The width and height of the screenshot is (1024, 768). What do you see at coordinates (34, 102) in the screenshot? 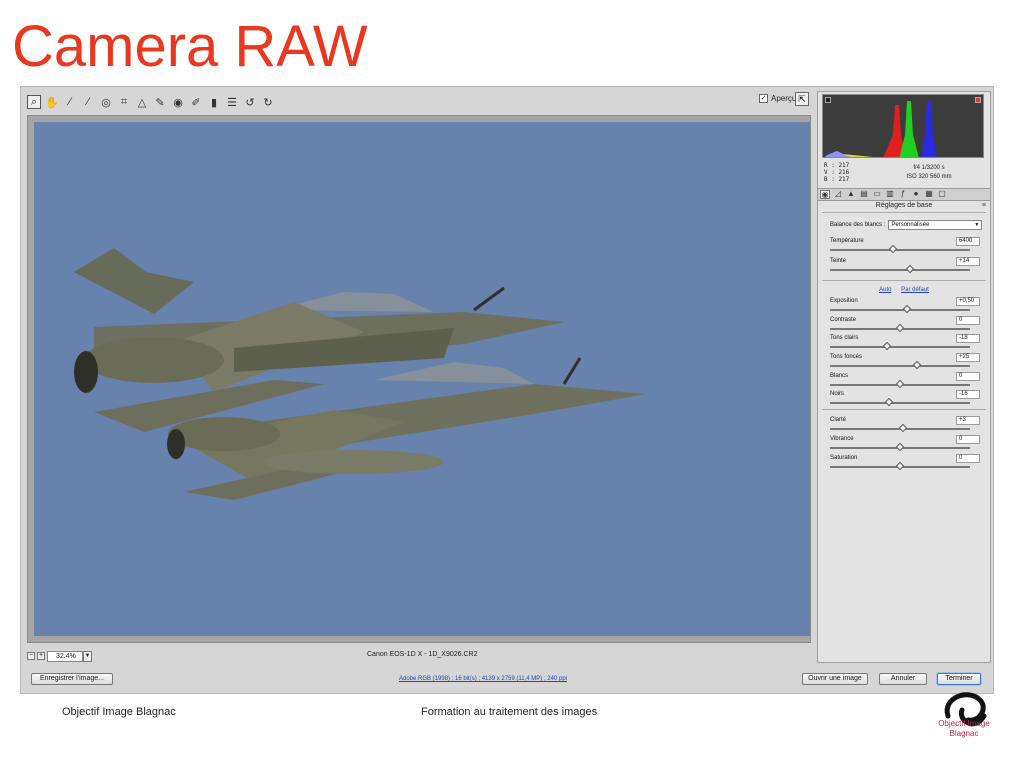
I see `zoom-icon: ⌕` at bounding box center [34, 102].